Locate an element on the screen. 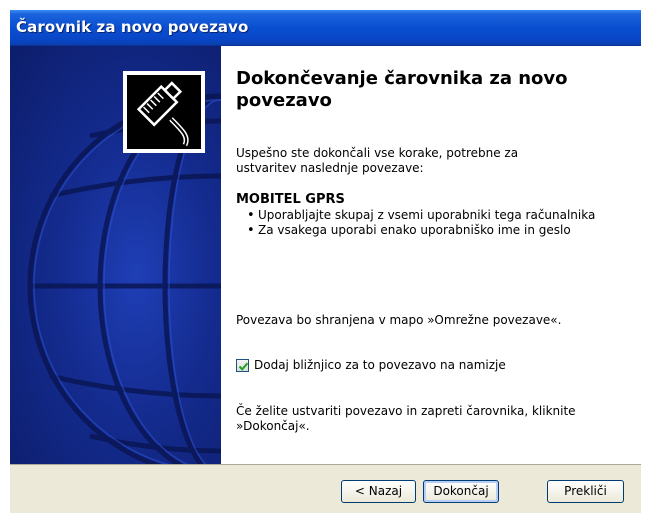  back-button: < Nazaj is located at coordinates (378, 491).